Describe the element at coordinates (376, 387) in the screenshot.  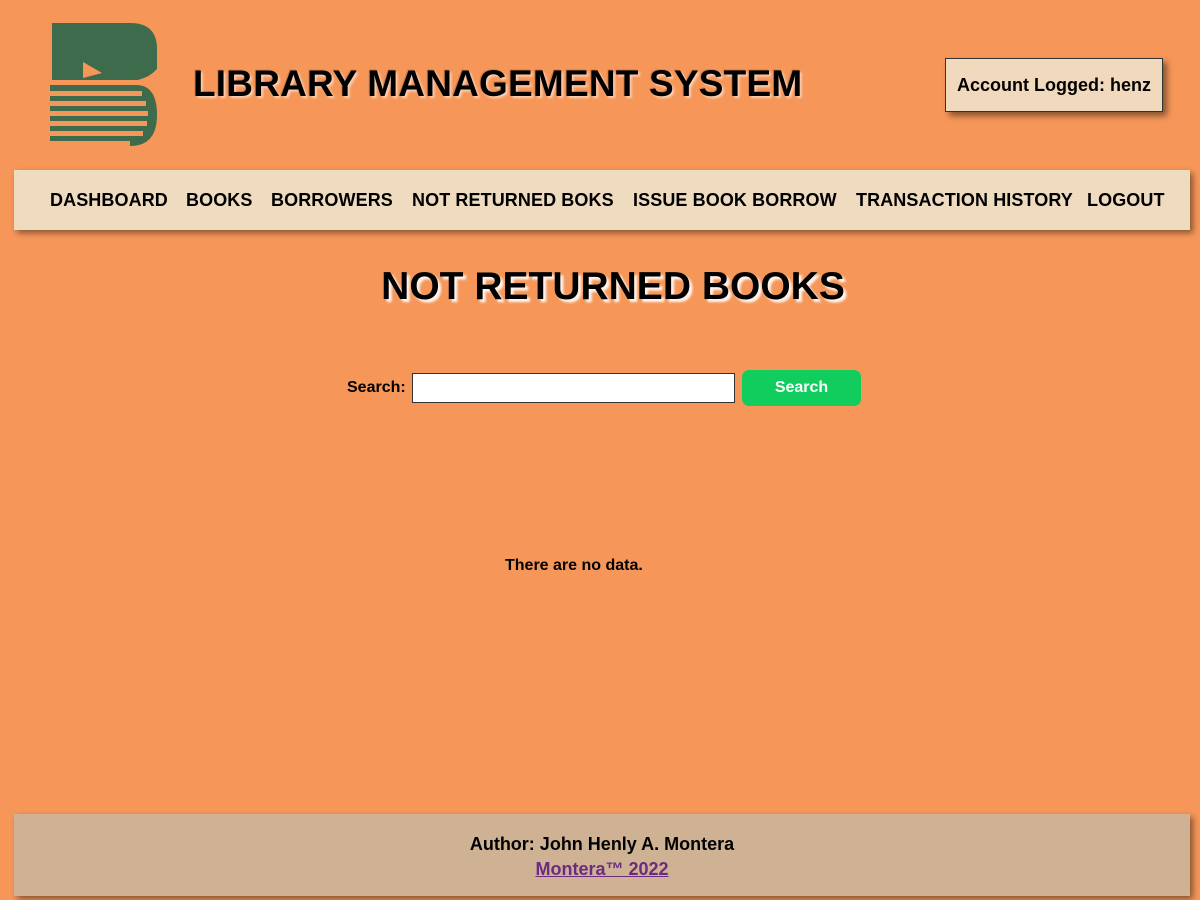
I see `search-label: Search:` at that location.